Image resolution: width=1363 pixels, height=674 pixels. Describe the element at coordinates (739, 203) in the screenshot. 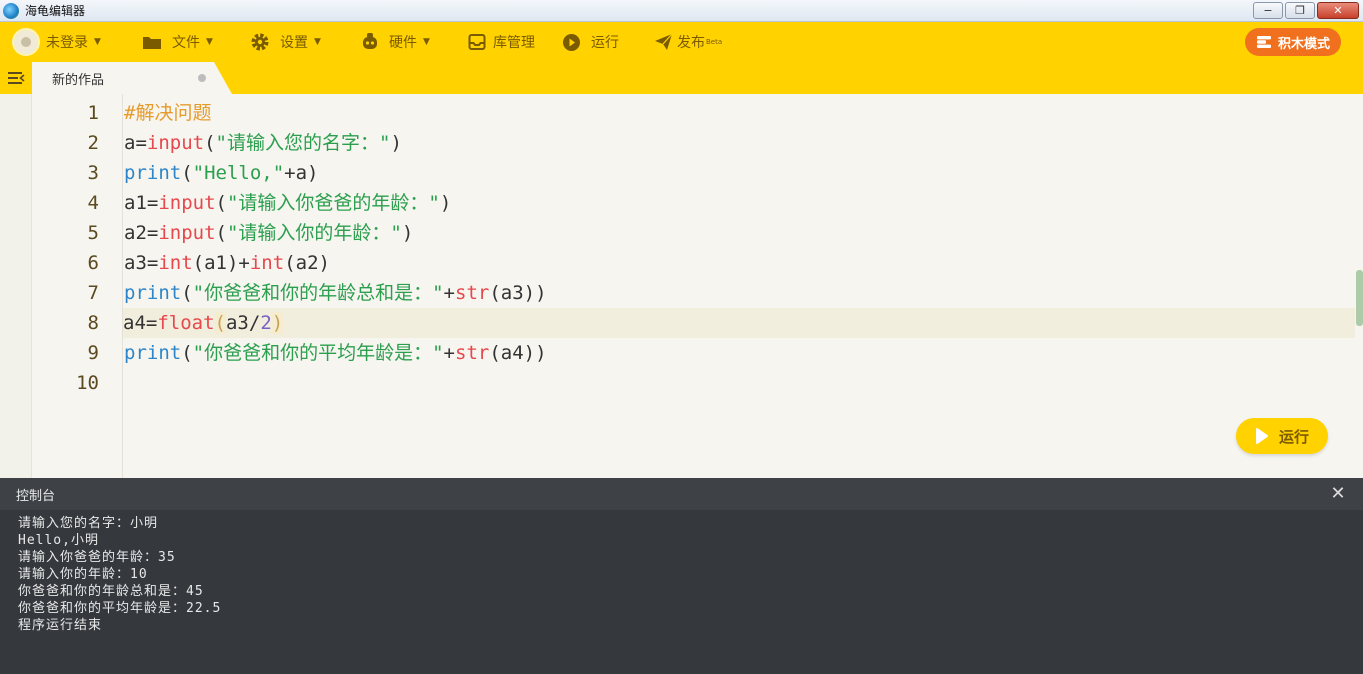

I see `code-line: a1=input("请输入你爸爸的年龄：")` at that location.